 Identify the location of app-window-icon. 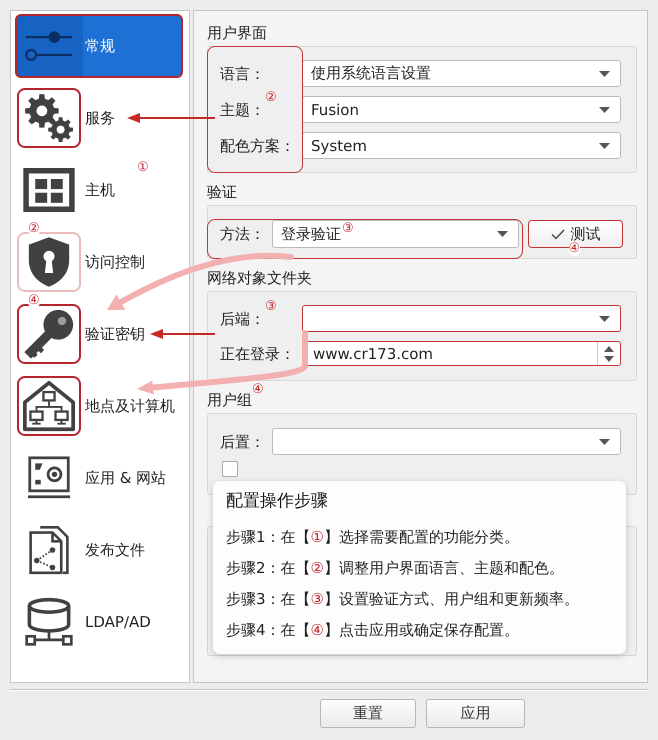
(49, 478).